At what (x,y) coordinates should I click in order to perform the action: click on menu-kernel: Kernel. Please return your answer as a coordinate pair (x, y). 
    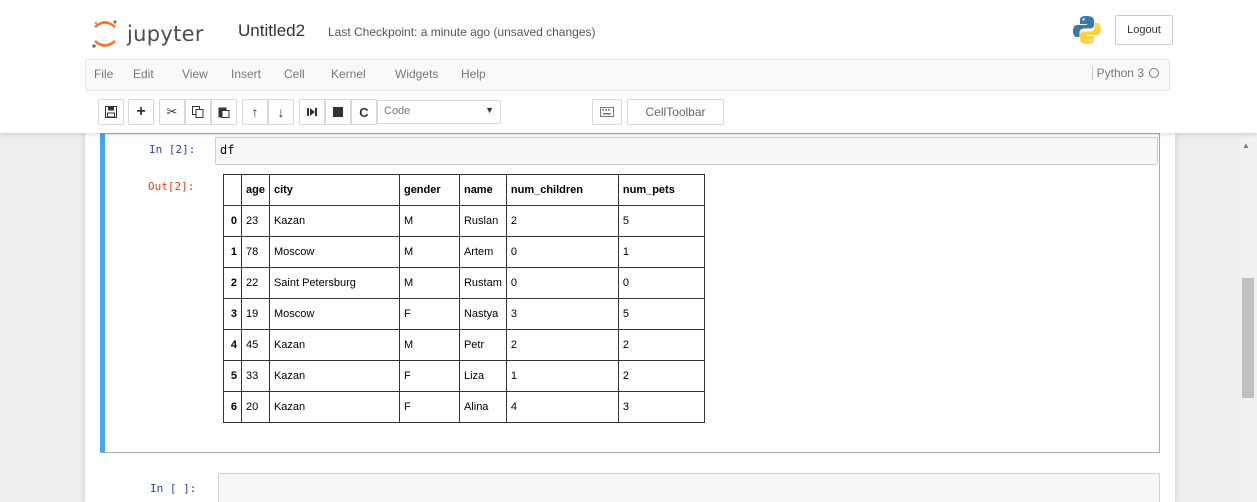
    Looking at the image, I should click on (348, 74).